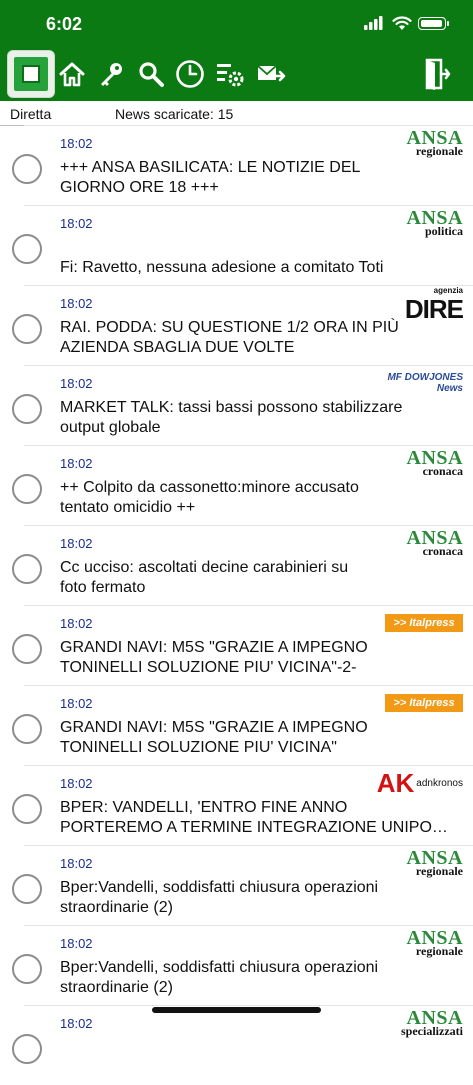 The image size is (473, 1085). What do you see at coordinates (425, 377) in the screenshot?
I see `source-mf-wordmark: MF DOWJONES` at bounding box center [425, 377].